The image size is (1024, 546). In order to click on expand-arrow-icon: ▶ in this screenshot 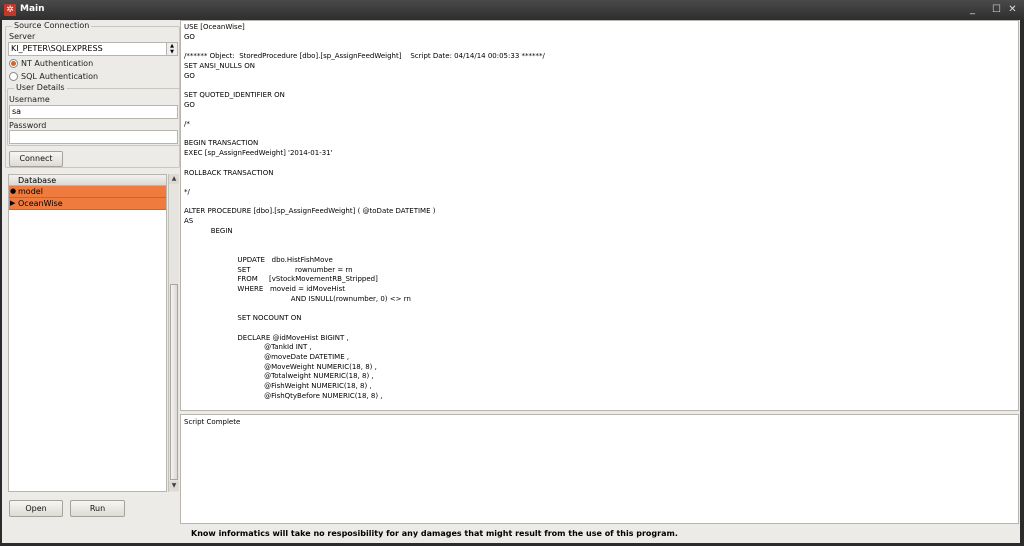, I will do `click(12, 203)`.